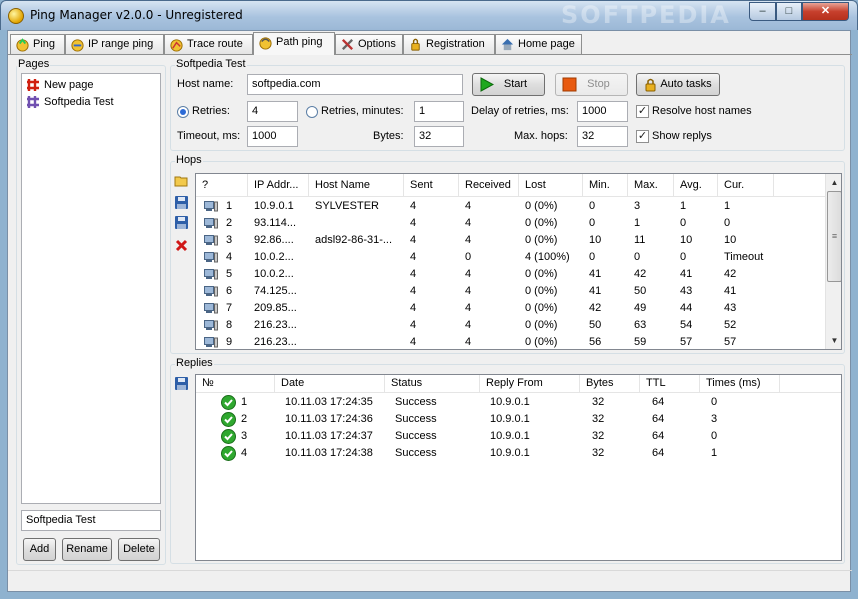 The image size is (858, 599). I want to click on tab-ip-range-ping: IP range ping, so click(114, 44).